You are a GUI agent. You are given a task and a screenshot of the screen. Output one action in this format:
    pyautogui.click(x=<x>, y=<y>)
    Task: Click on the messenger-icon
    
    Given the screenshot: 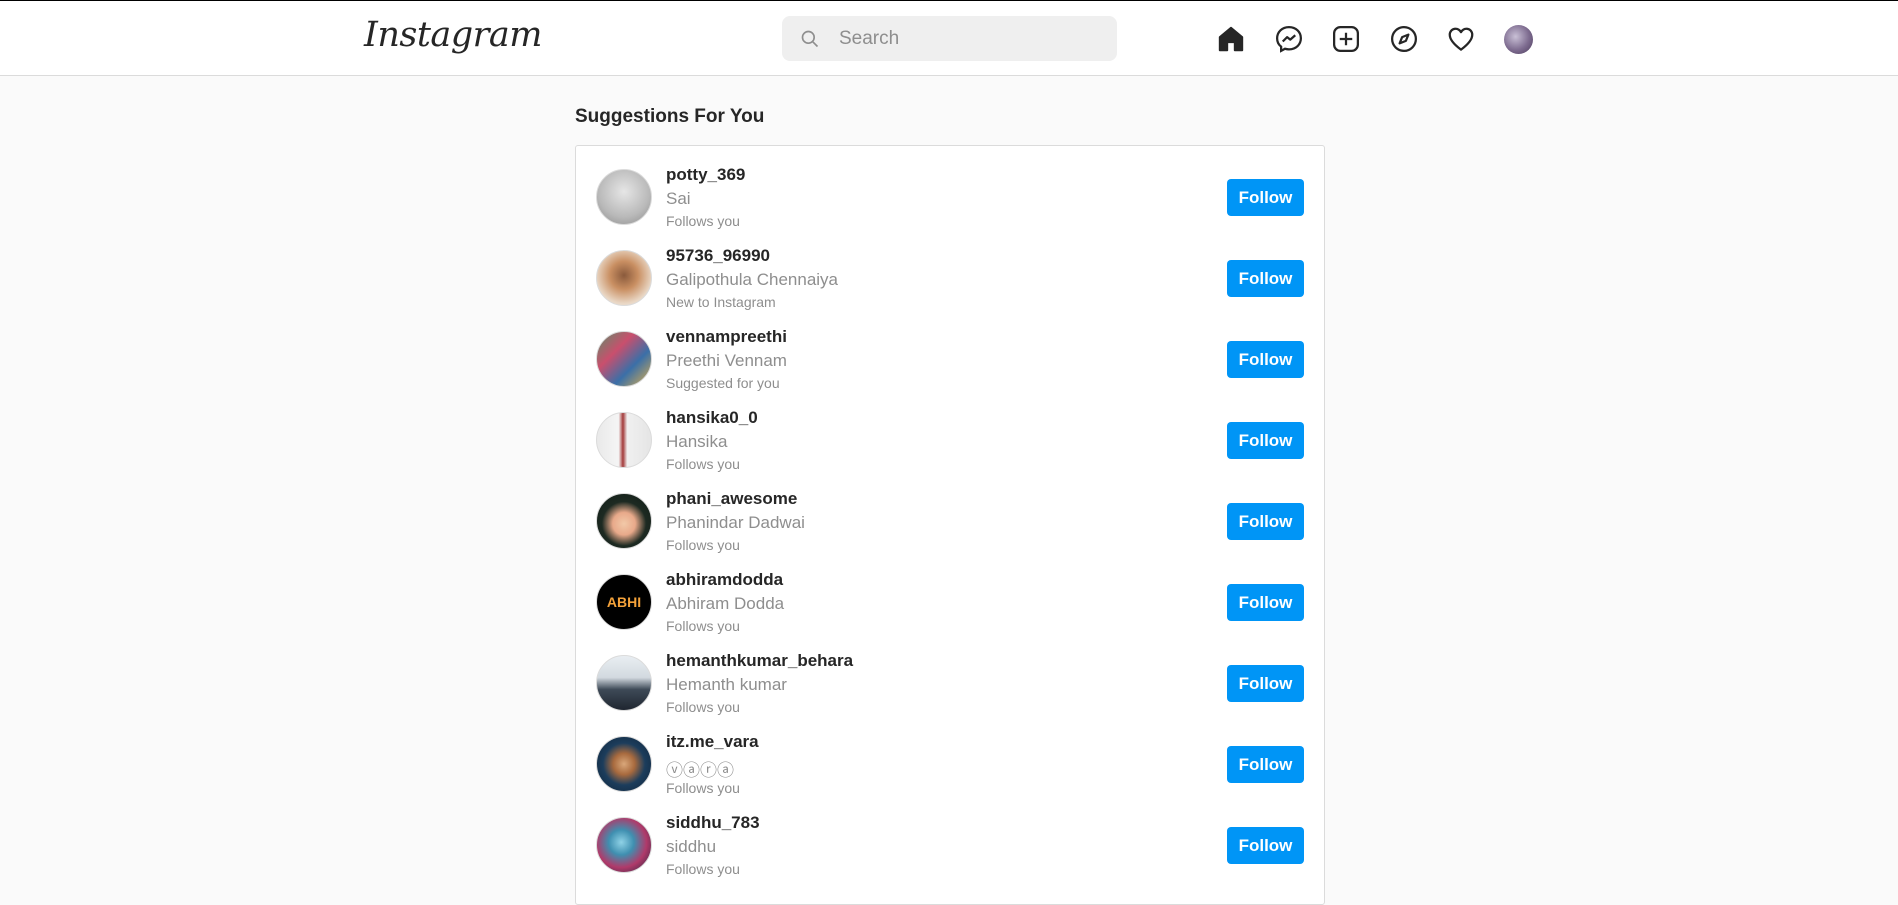 What is the action you would take?
    pyautogui.click(x=1289, y=39)
    